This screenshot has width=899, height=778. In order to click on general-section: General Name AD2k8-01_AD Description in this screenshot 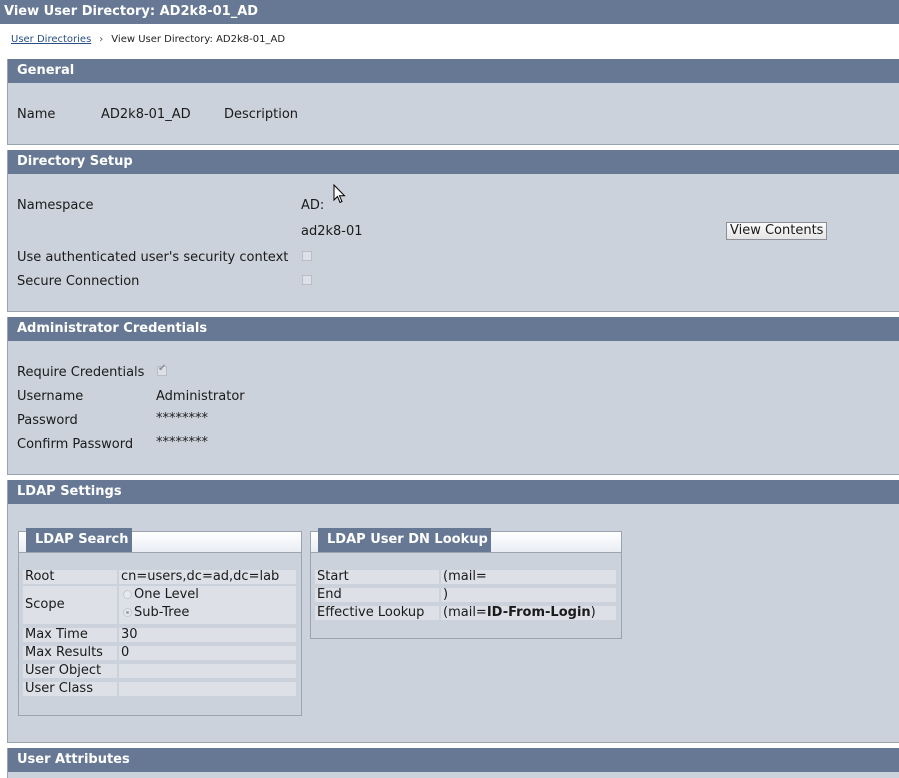, I will do `click(453, 102)`.